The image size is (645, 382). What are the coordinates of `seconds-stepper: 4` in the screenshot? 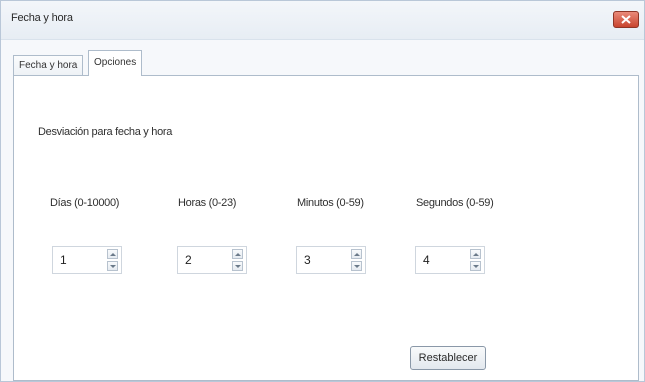 It's located at (450, 260).